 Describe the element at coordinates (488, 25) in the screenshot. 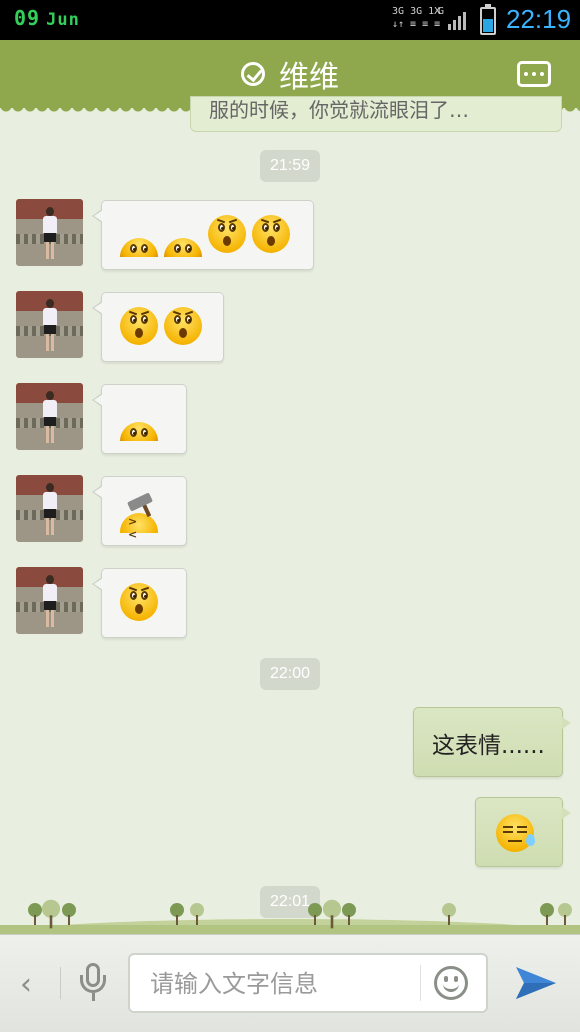

I see `battery-level-fill` at that location.